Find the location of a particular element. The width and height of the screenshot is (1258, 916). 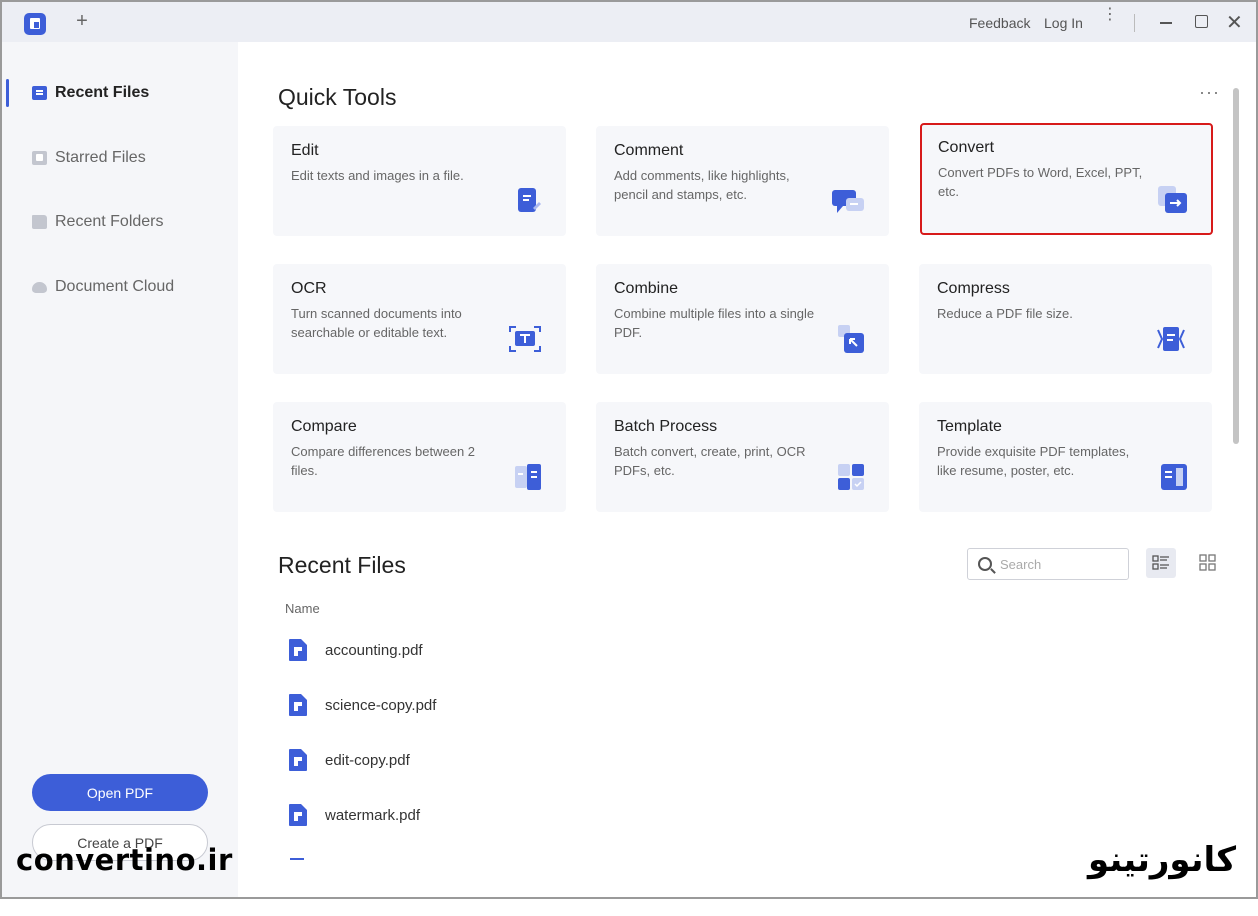

sidebar-item-label: Recent Files is located at coordinates (102, 92).